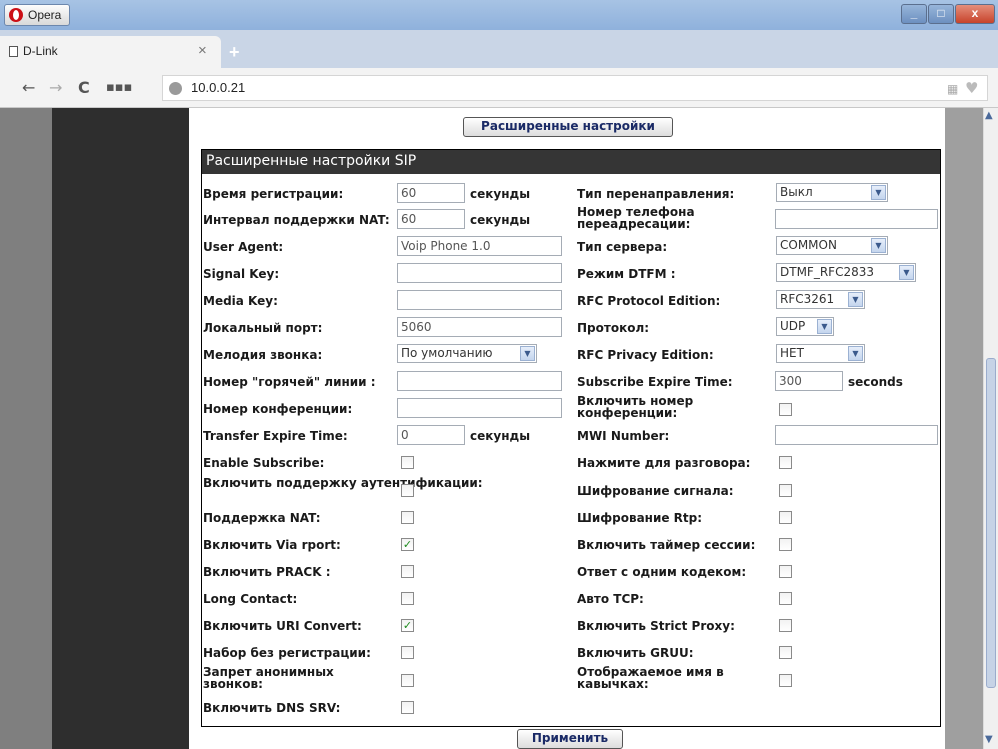  What do you see at coordinates (264, 463) in the screenshot?
I see `enable-subscribe-label: Enable Subscribe:` at bounding box center [264, 463].